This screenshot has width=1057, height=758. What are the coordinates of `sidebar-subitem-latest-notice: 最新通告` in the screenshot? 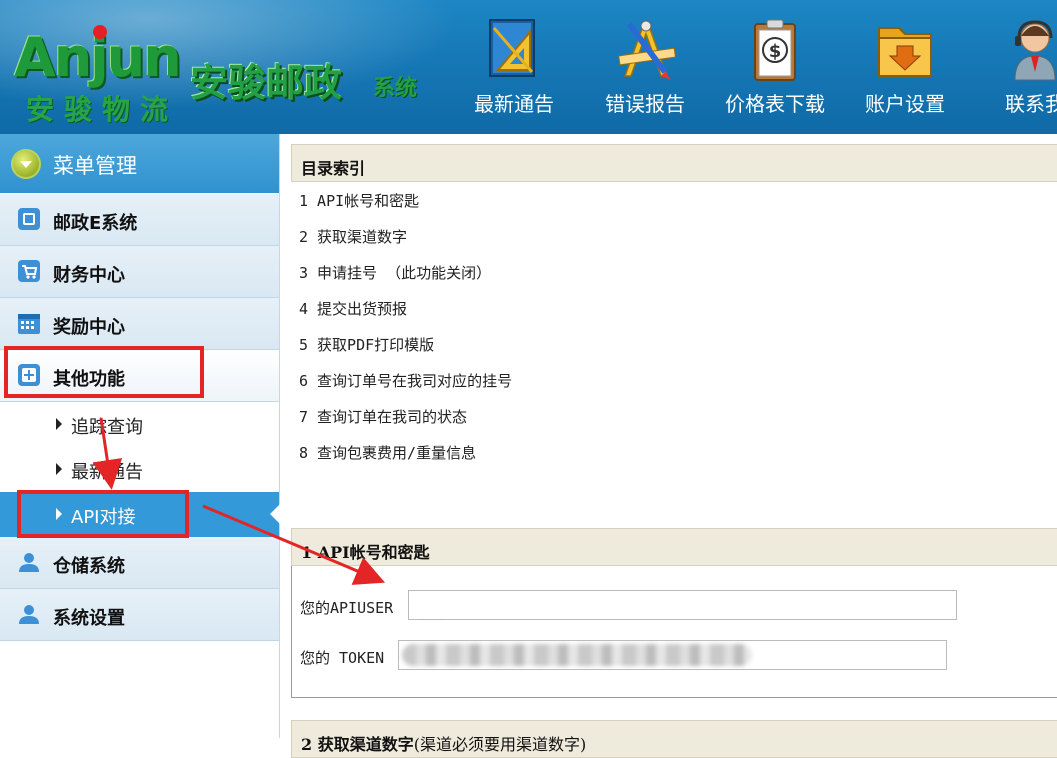 It's located at (139, 469).